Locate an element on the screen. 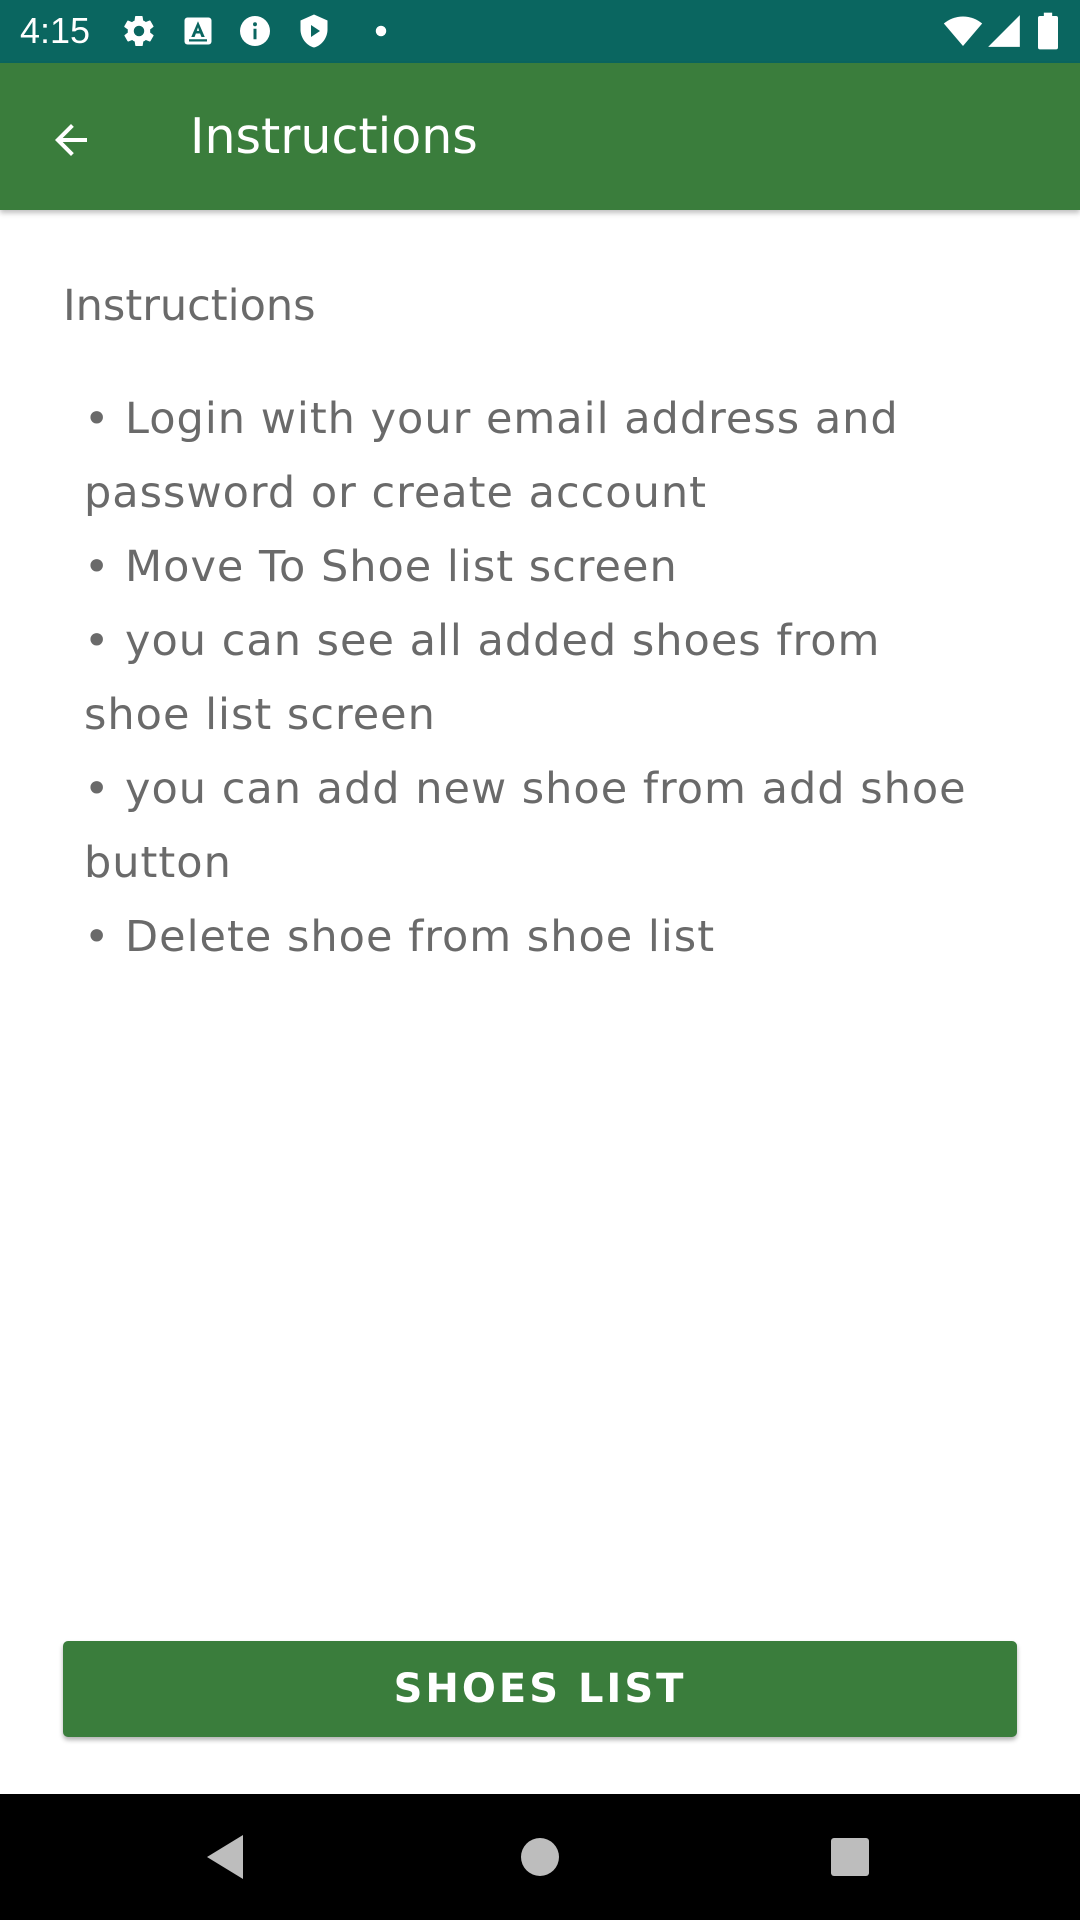 The height and width of the screenshot is (1920, 1080). keyboard-a-icon is located at coordinates (198, 31).